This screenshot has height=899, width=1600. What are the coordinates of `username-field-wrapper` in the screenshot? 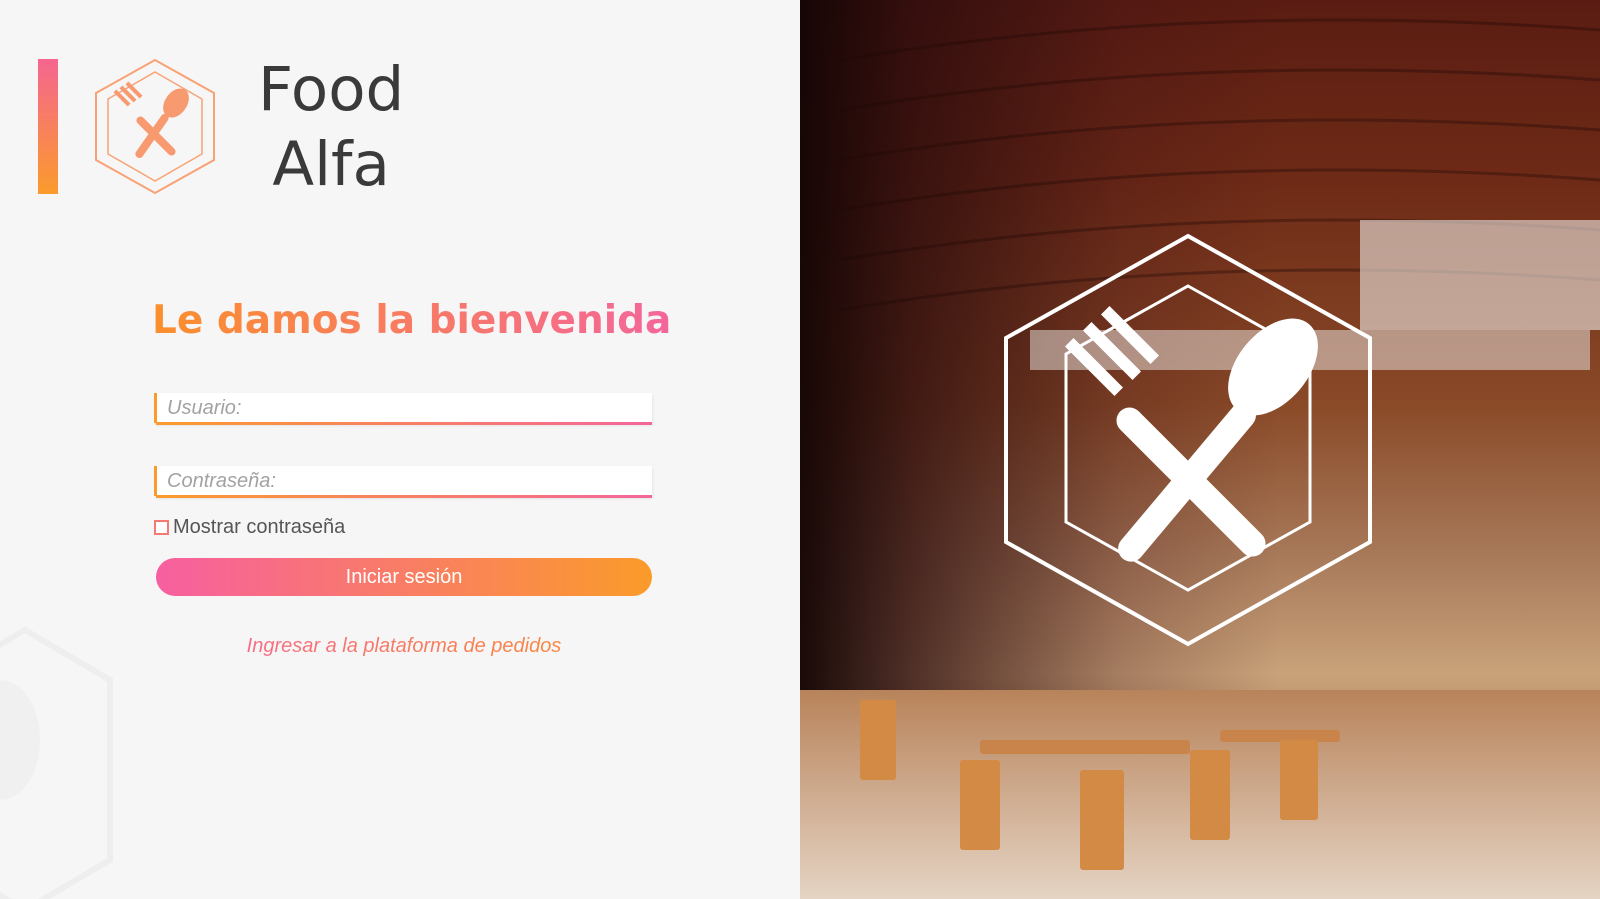 It's located at (403, 409).